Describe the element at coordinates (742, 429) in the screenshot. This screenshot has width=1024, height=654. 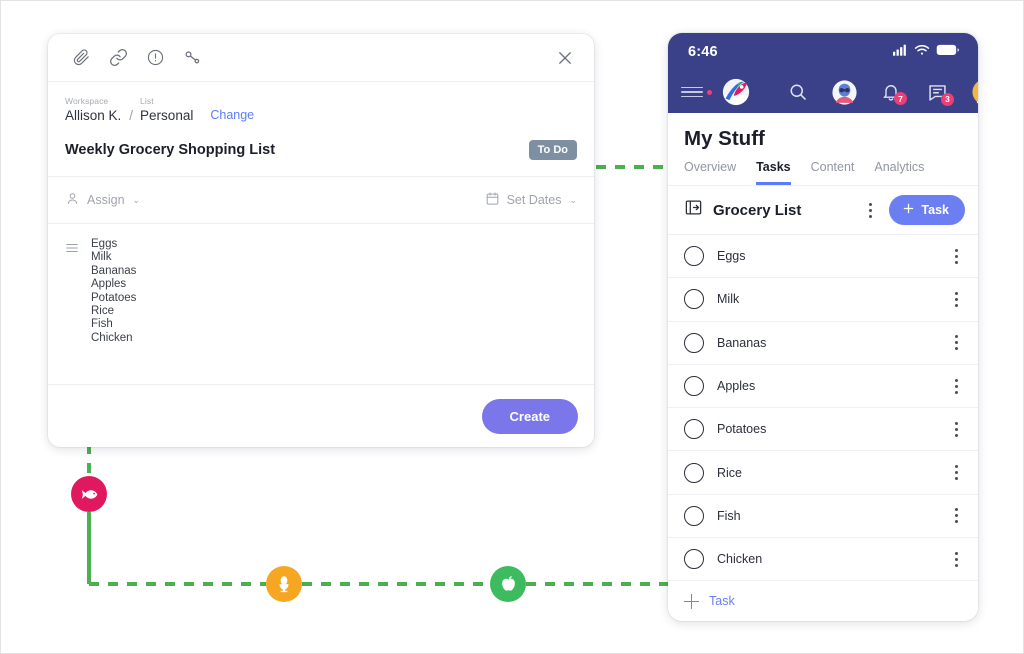
I see `task-label: Potatoes` at that location.